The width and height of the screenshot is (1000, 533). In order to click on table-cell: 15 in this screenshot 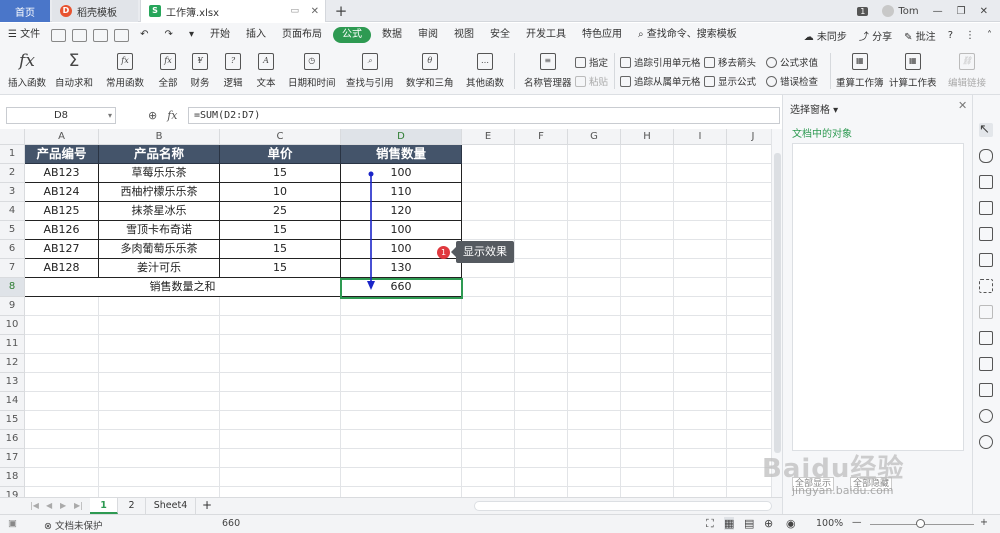, I will do `click(280, 268)`.